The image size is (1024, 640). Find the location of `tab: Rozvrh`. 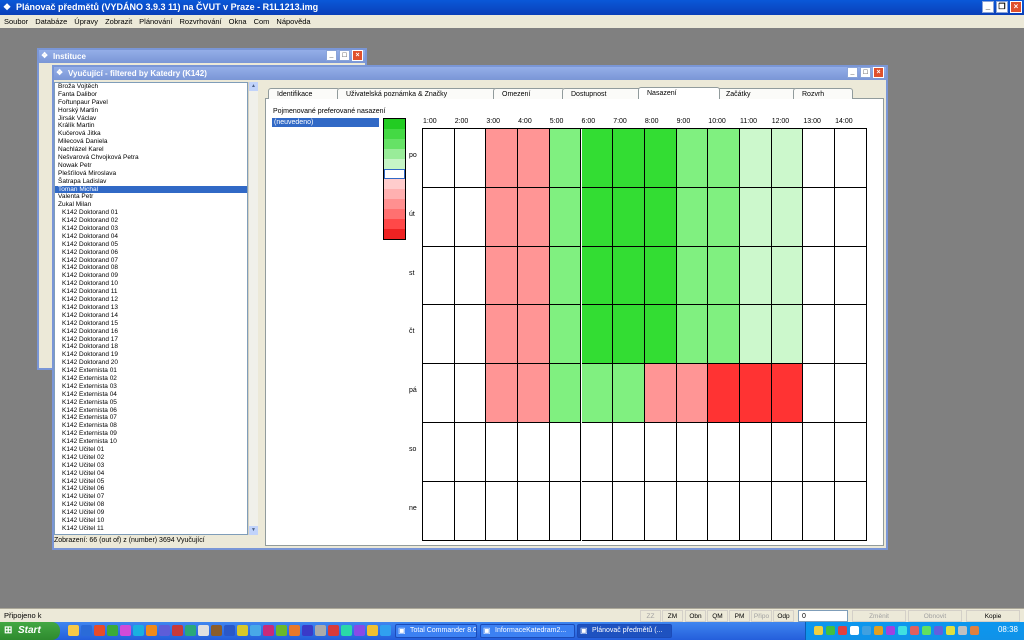

tab: Rozvrh is located at coordinates (823, 93).